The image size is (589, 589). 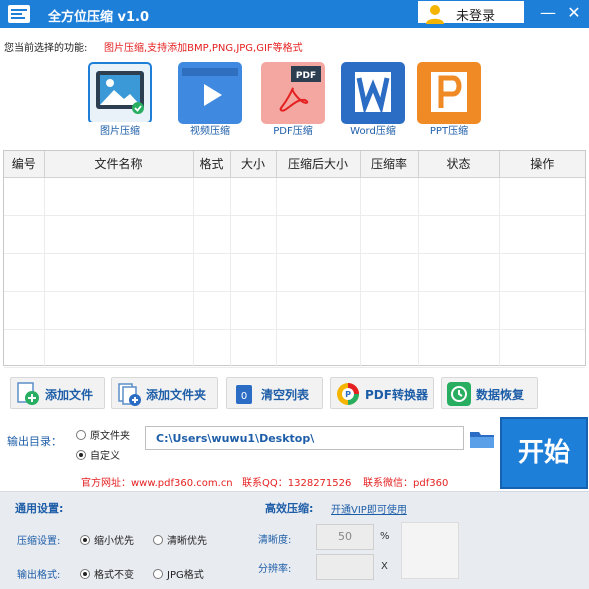 I want to click on clarity-unit: %, so click(x=385, y=536).